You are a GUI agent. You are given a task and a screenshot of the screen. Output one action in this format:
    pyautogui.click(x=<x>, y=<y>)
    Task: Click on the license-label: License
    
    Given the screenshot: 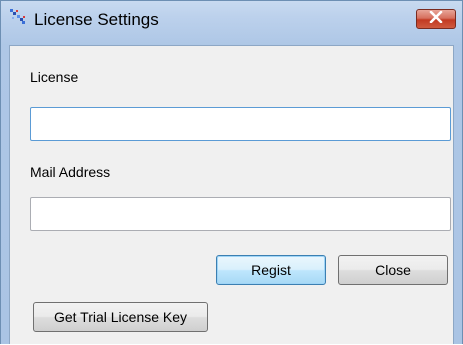 What is the action you would take?
    pyautogui.click(x=54, y=77)
    